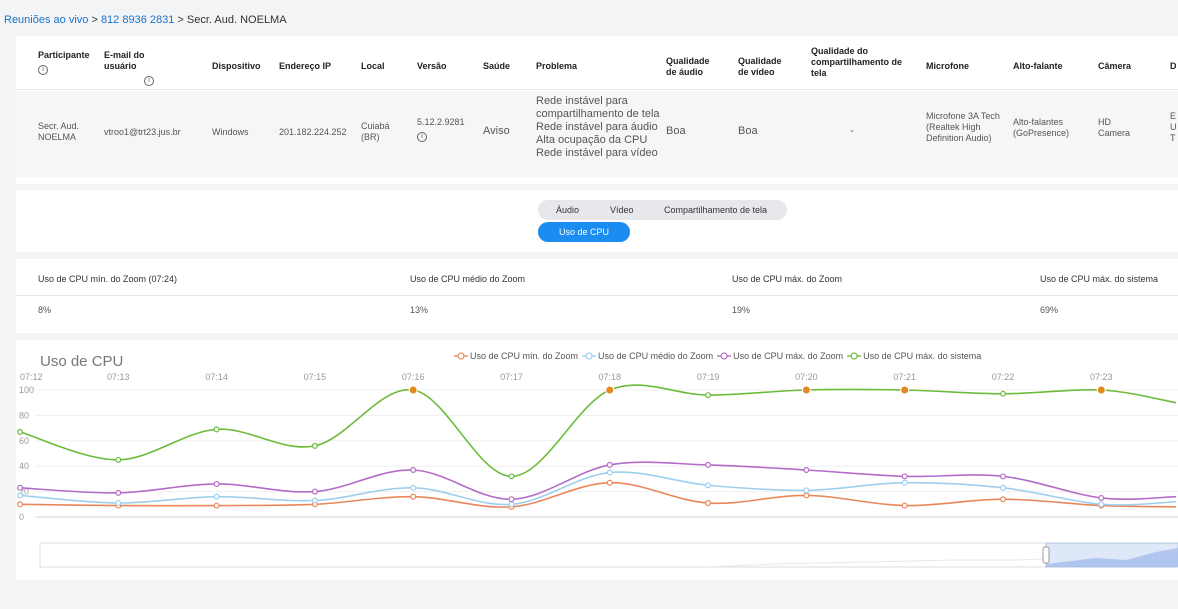 The image size is (1178, 609). Describe the element at coordinates (608, 555) in the screenshot. I see `zoom-navigator` at that location.